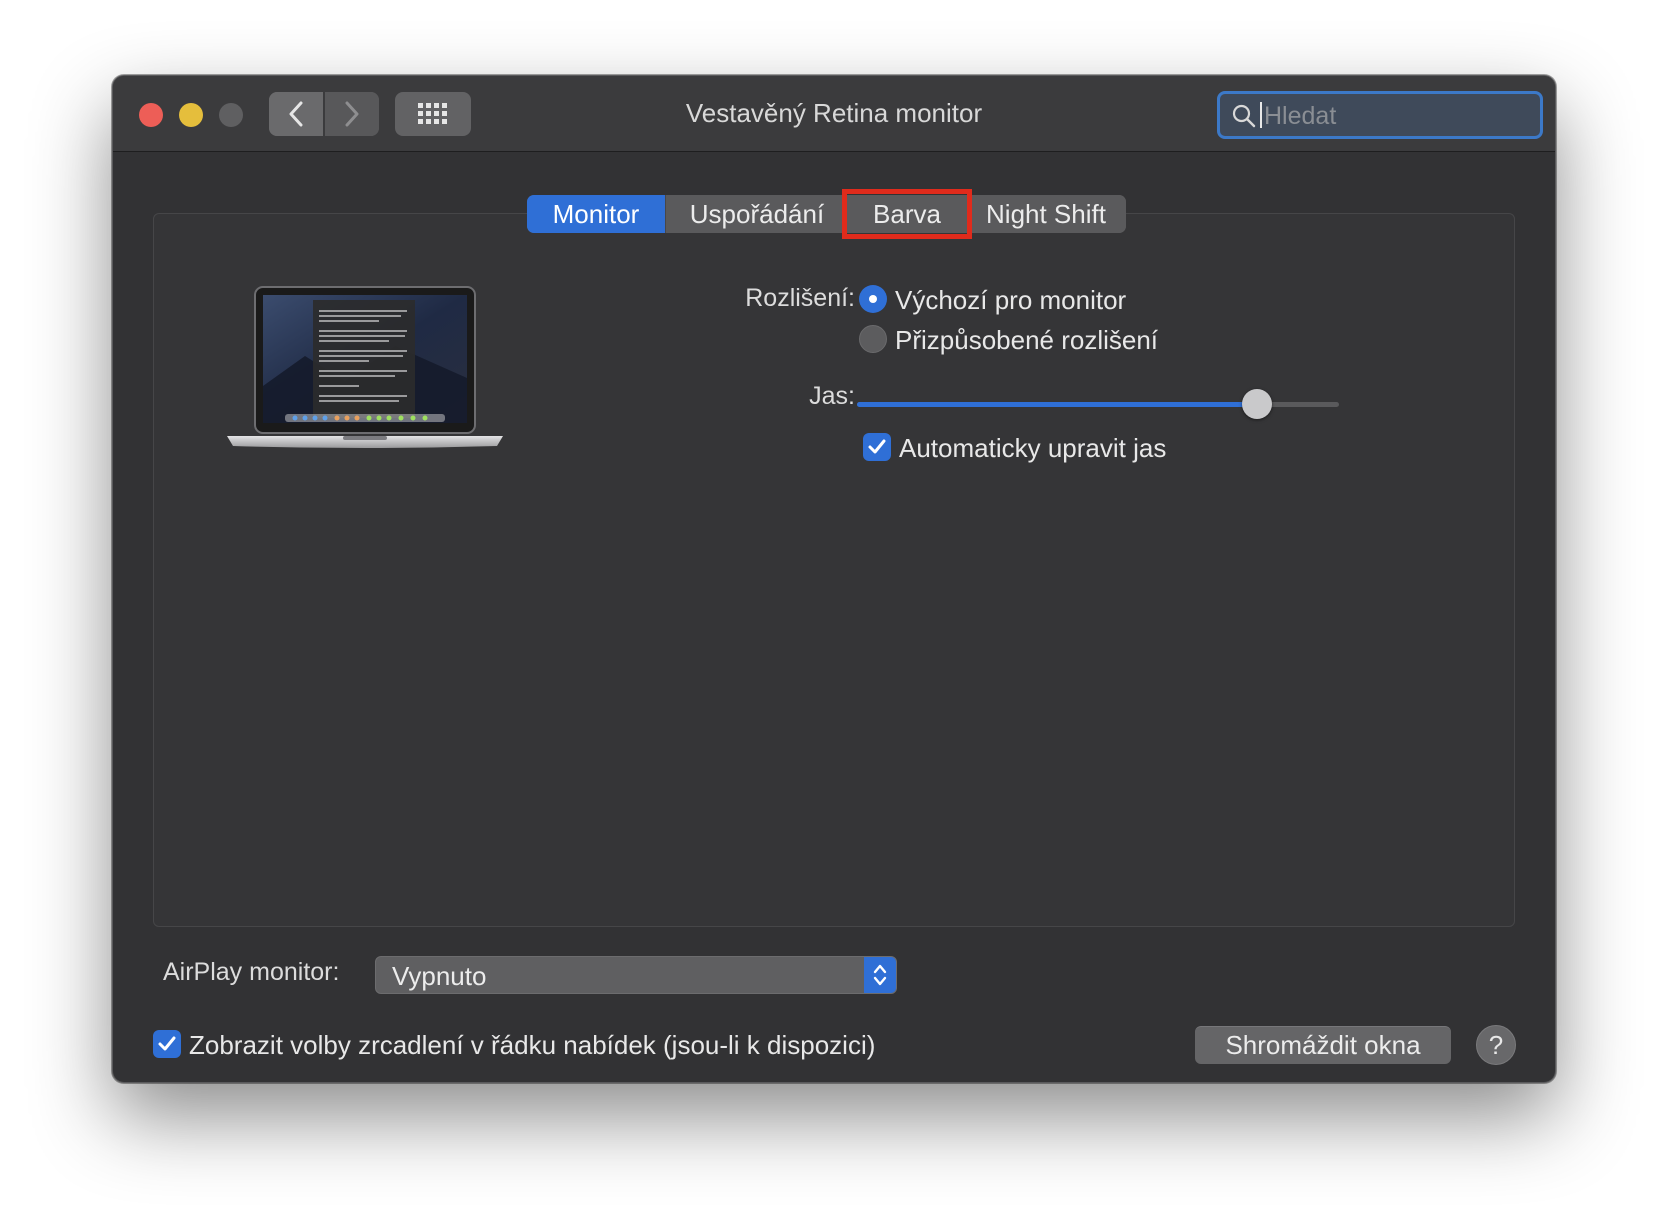 This screenshot has height=1230, width=1664. What do you see at coordinates (873, 339) in the screenshot?
I see `radio-scaled-resolution` at bounding box center [873, 339].